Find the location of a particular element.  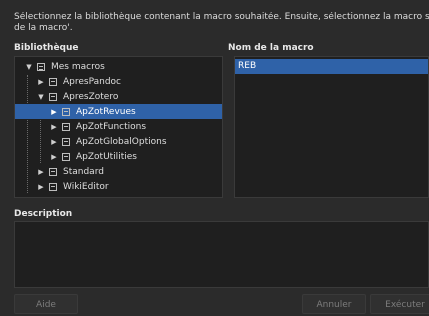

tree-item-apzot-functions: ▶ ApZotFunctions is located at coordinates (118, 126).